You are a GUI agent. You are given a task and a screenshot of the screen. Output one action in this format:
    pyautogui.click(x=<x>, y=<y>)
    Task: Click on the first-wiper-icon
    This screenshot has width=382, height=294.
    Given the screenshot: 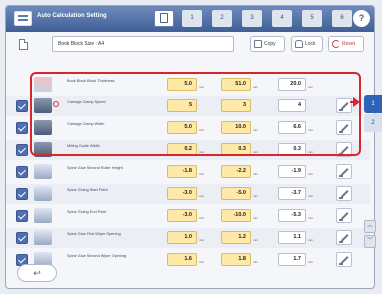 What is the action you would take?
    pyautogui.click(x=43, y=237)
    